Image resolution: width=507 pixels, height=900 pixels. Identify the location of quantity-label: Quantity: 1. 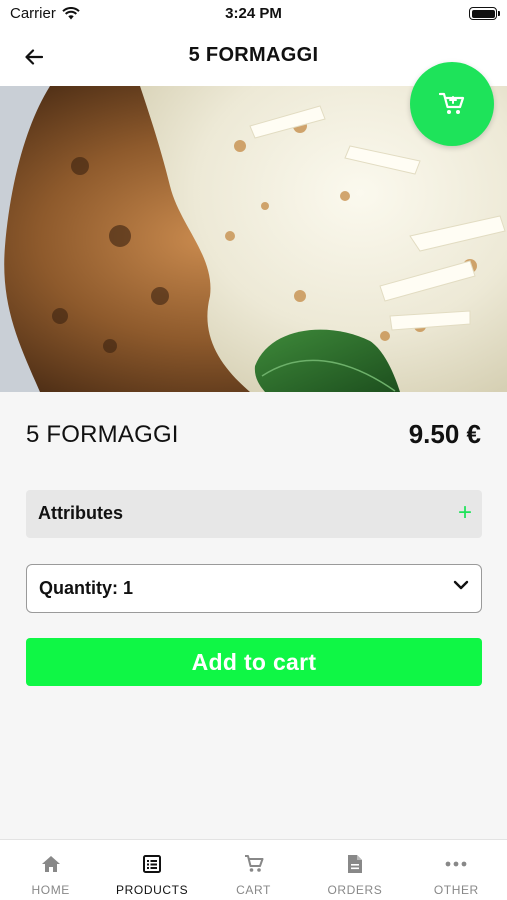
(86, 588).